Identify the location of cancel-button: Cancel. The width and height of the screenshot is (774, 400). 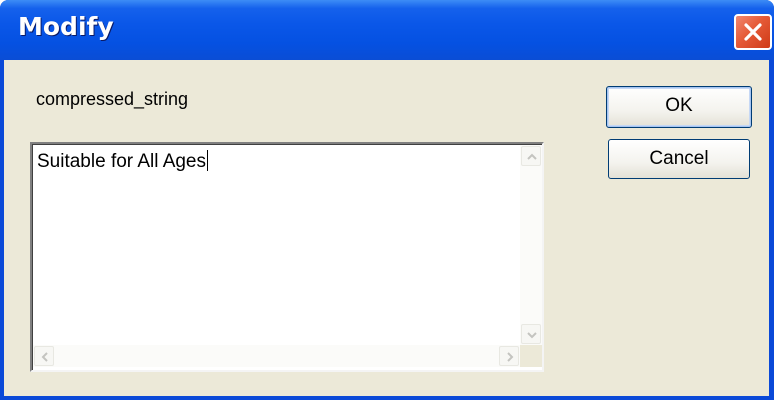
(679, 159).